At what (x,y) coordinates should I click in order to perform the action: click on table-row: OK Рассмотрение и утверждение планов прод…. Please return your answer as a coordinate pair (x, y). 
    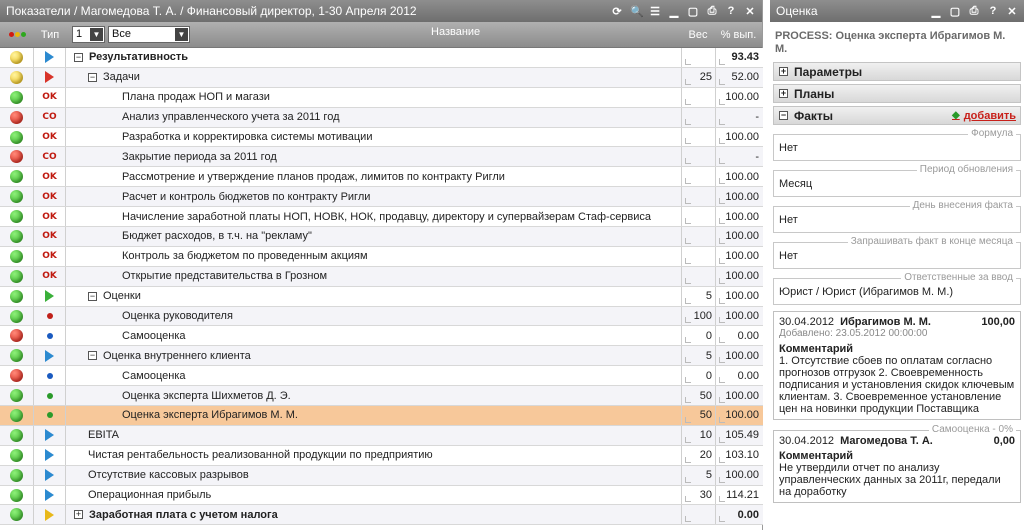
    Looking at the image, I should click on (381, 177).